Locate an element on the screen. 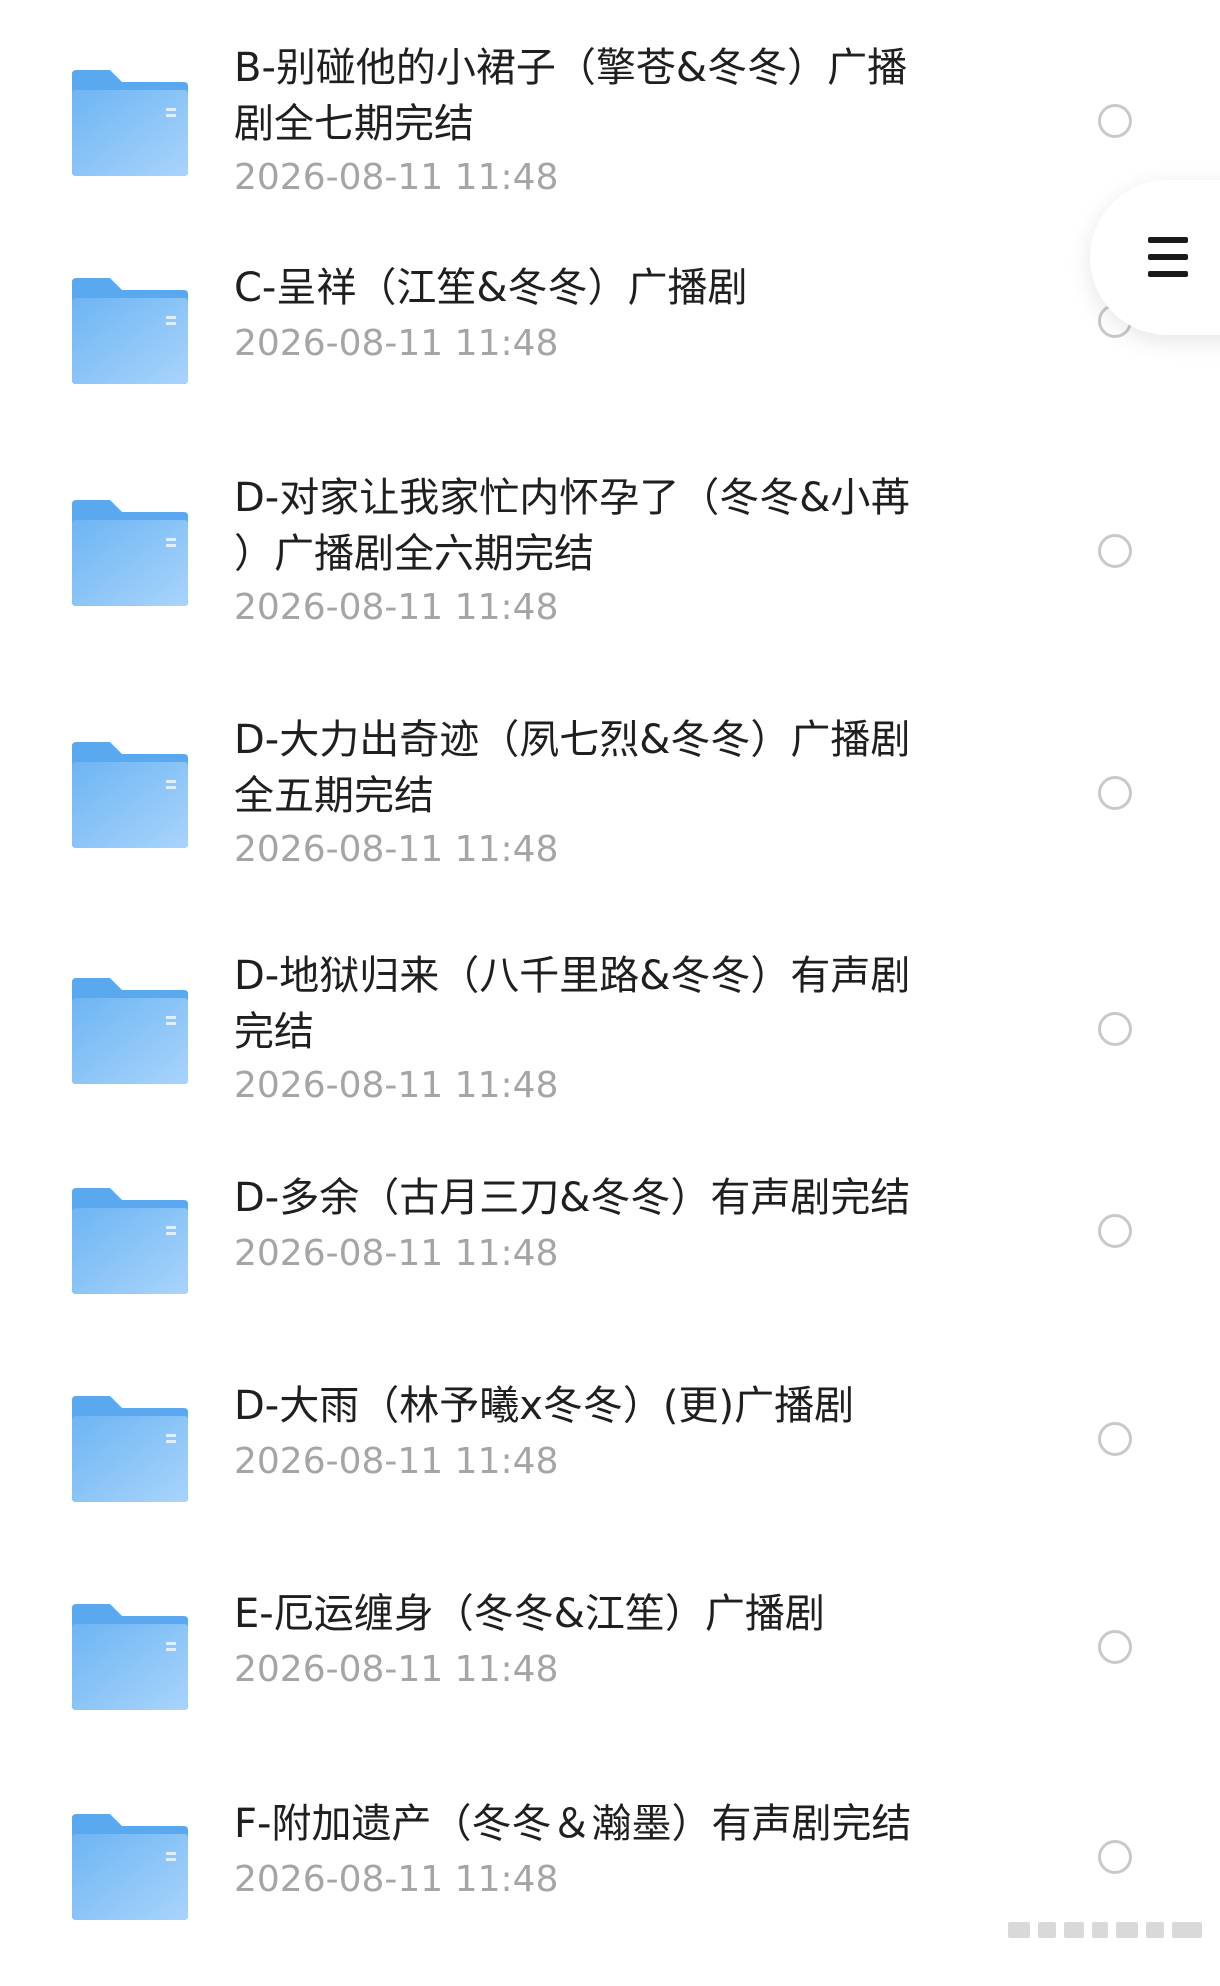  file-name: D-多余（古月三刀&冬冬）有声剧完结 is located at coordinates (604, 1198).